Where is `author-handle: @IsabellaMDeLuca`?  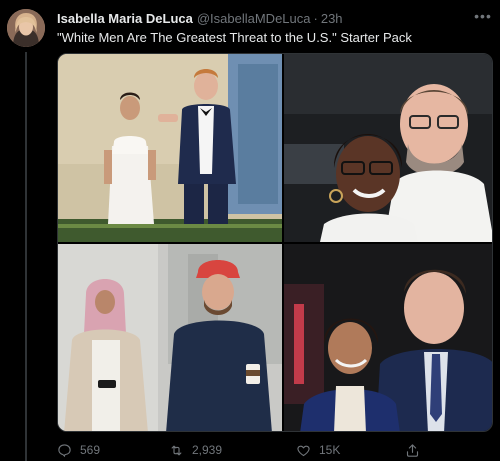
author-handle: @IsabellaMDeLuca is located at coordinates (254, 18).